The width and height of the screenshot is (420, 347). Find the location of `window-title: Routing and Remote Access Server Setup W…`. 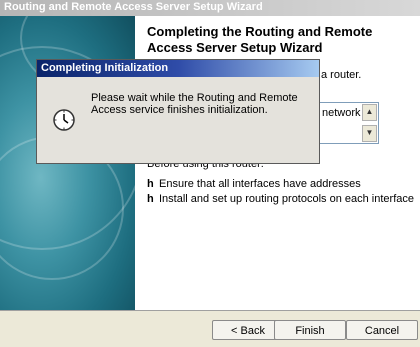

window-title: Routing and Remote Access Server Setup W… is located at coordinates (133, 7).